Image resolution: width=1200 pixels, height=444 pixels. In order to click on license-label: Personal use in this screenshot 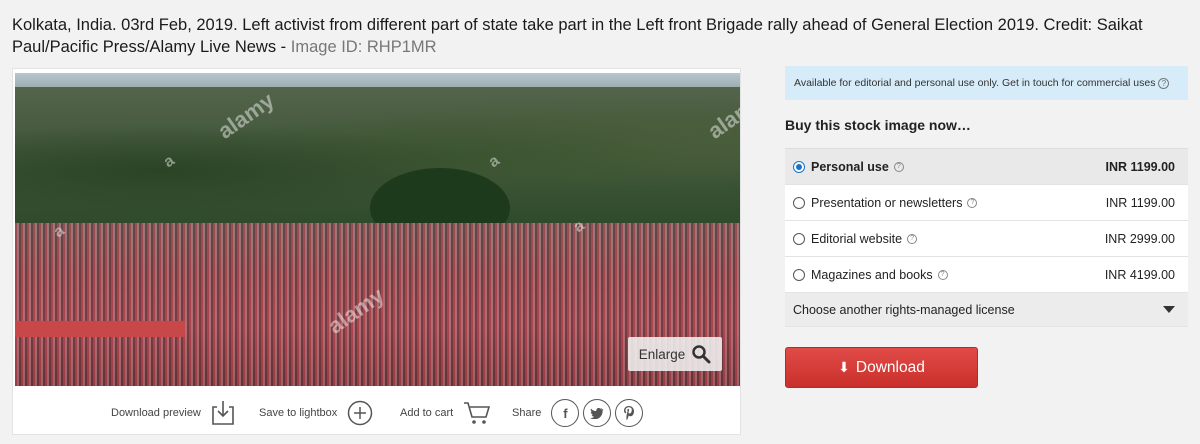, I will do `click(850, 166)`.